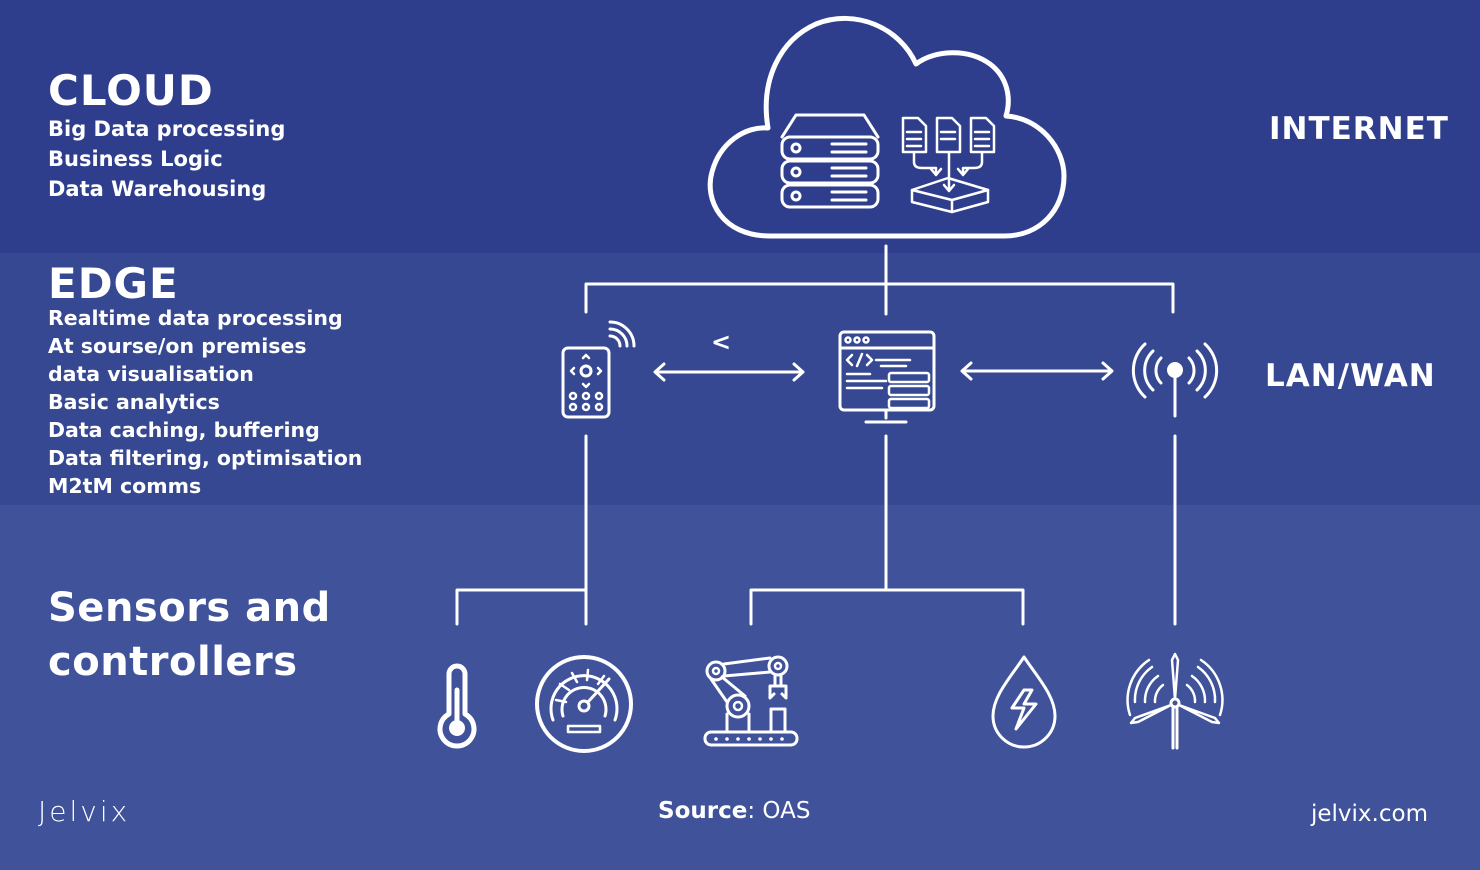  What do you see at coordinates (1024, 702) in the screenshot?
I see `water-energy-icon` at bounding box center [1024, 702].